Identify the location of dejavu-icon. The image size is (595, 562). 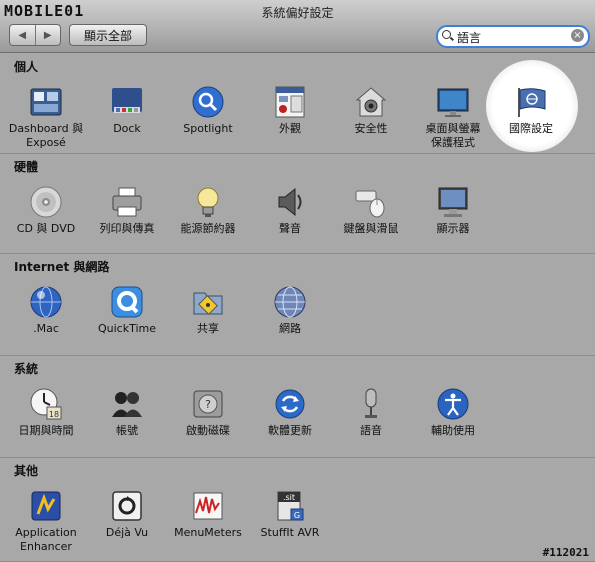
(127, 506).